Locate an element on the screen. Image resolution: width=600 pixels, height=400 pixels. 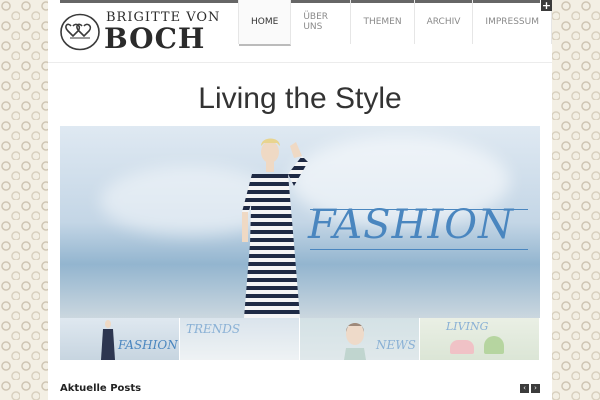
expand-plus-button: + is located at coordinates (546, 5).